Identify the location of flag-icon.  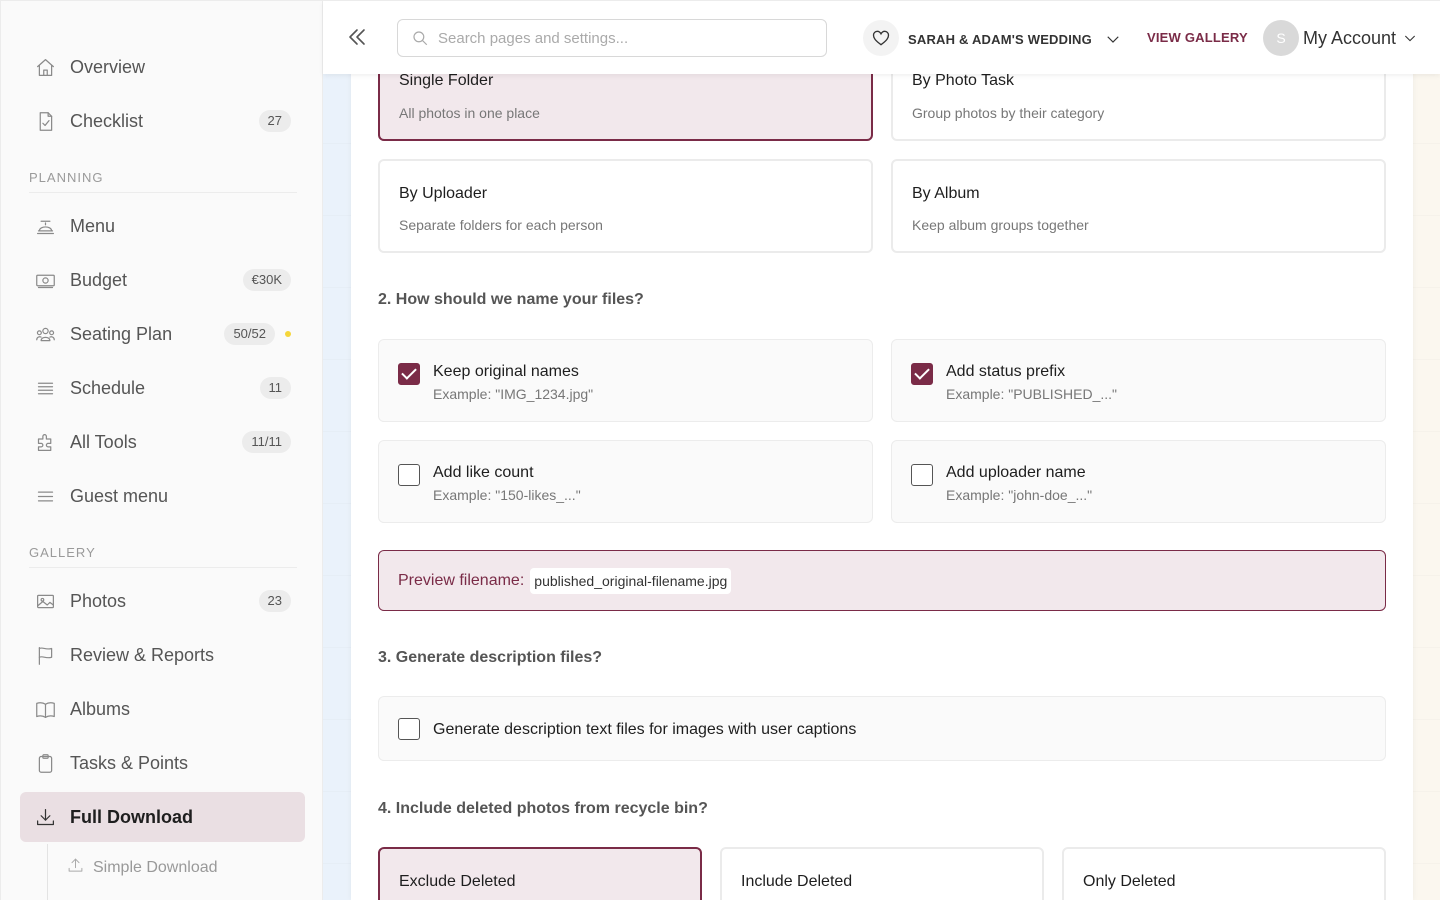
(45, 655).